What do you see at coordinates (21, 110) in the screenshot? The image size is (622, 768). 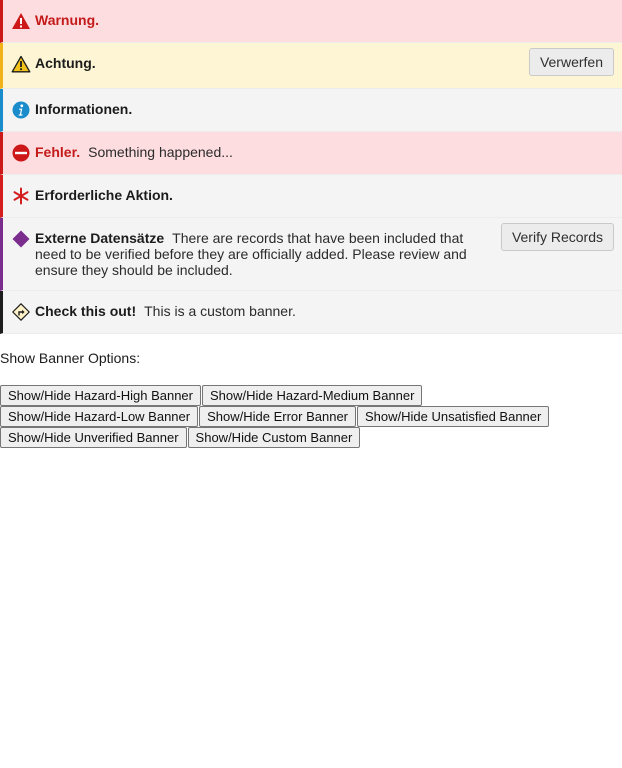 I see `info-circle-icon` at bounding box center [21, 110].